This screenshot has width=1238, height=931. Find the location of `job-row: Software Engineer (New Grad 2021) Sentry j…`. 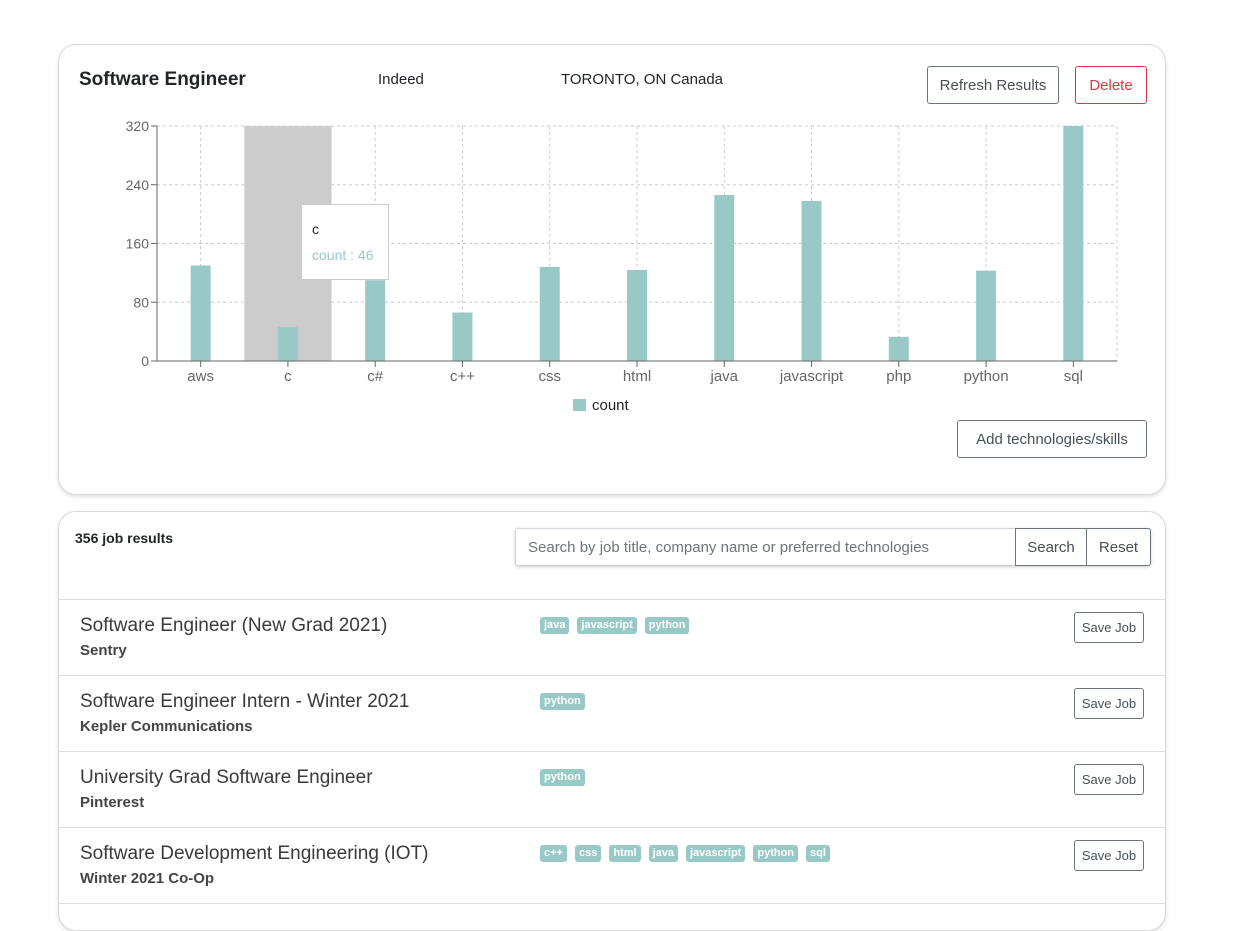

job-row: Software Engineer (New Grad 2021) Sentry j… is located at coordinates (612, 638).